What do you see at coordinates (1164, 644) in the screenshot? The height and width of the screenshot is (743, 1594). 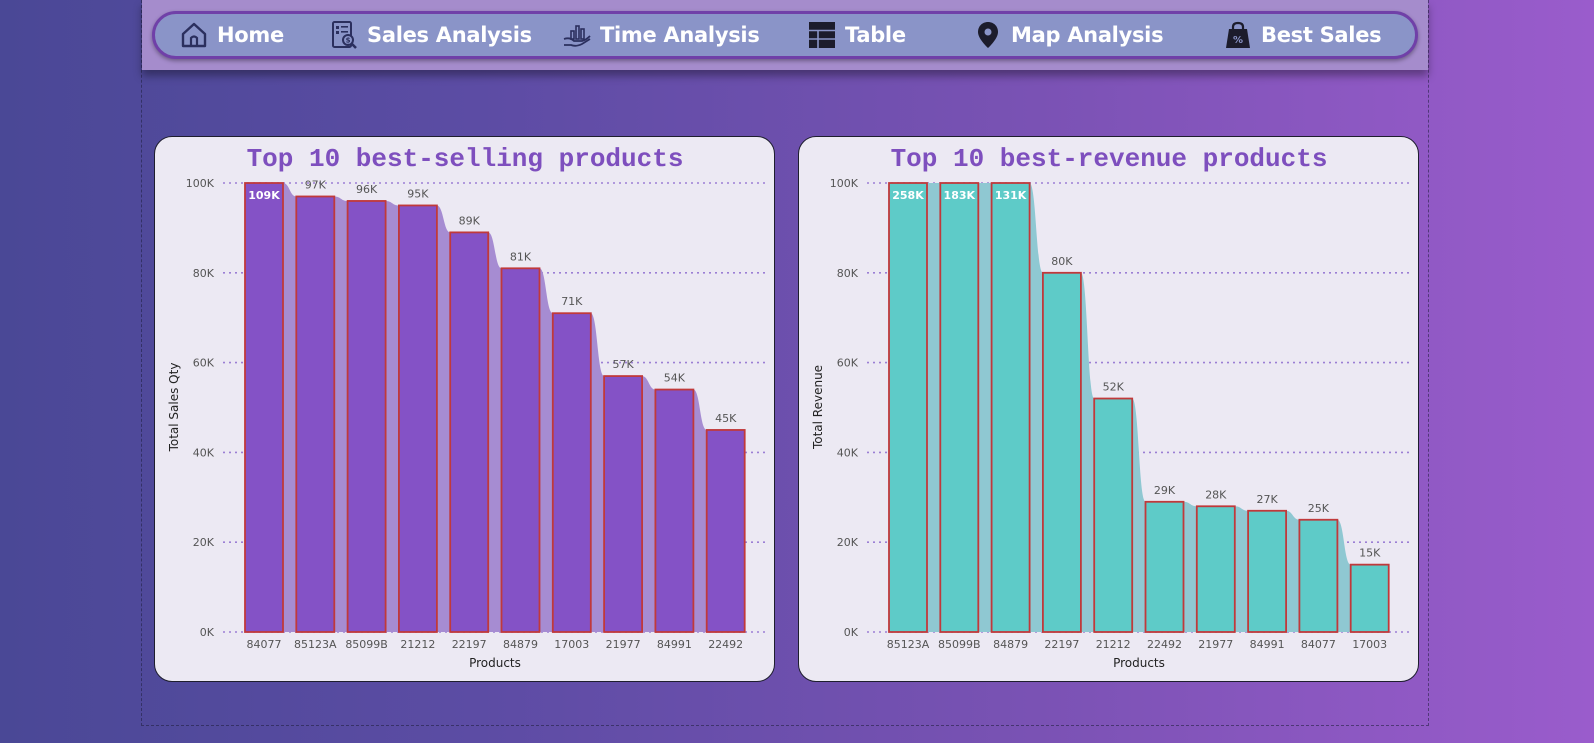 I see `revenue-x-tick-label: 22492` at bounding box center [1164, 644].